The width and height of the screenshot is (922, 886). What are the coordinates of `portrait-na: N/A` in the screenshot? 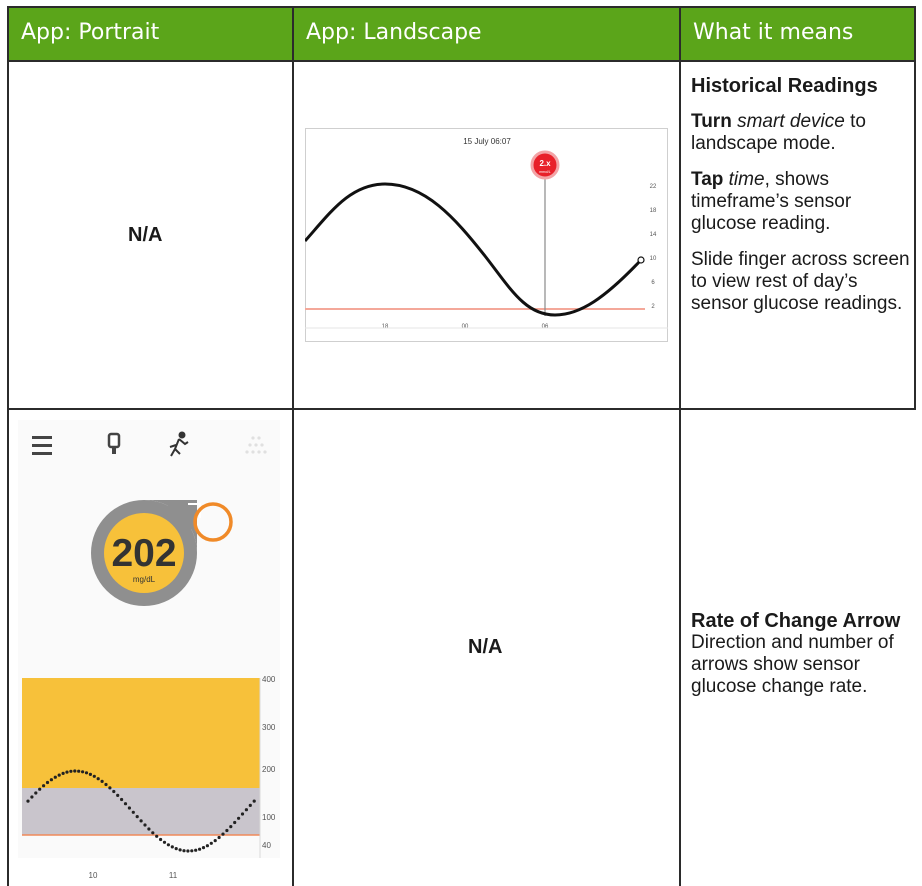 It's located at (145, 235).